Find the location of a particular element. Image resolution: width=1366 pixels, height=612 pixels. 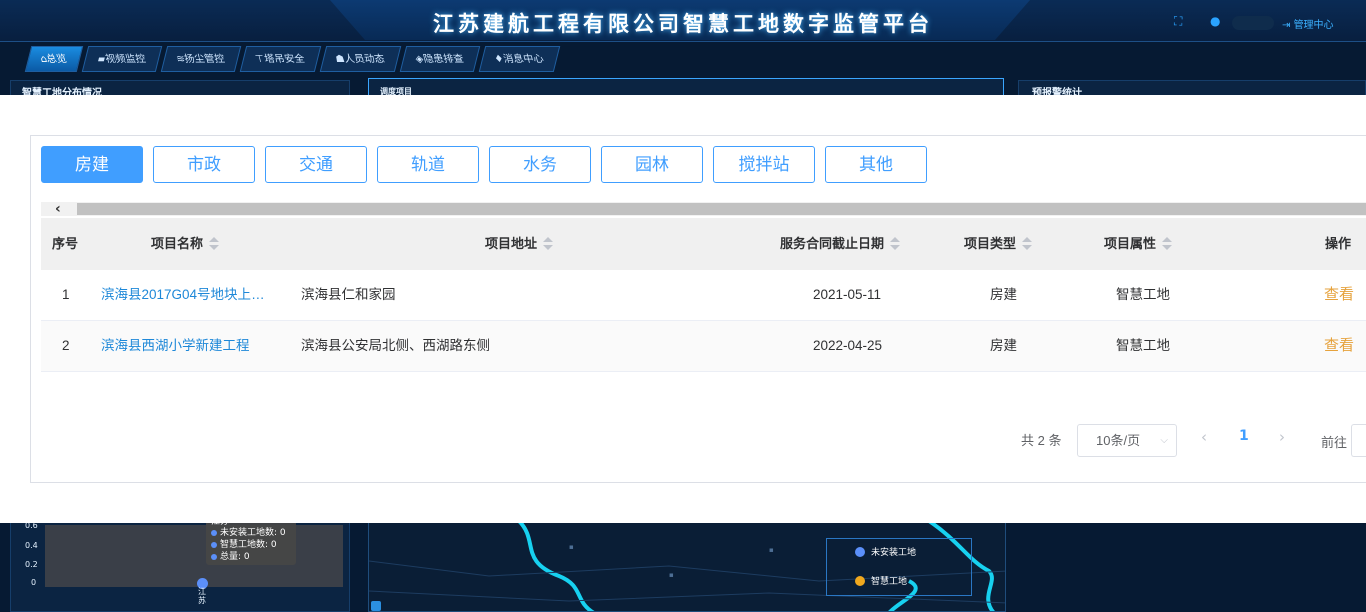

cell-deadline: 2022-04-25 is located at coordinates (848, 345).